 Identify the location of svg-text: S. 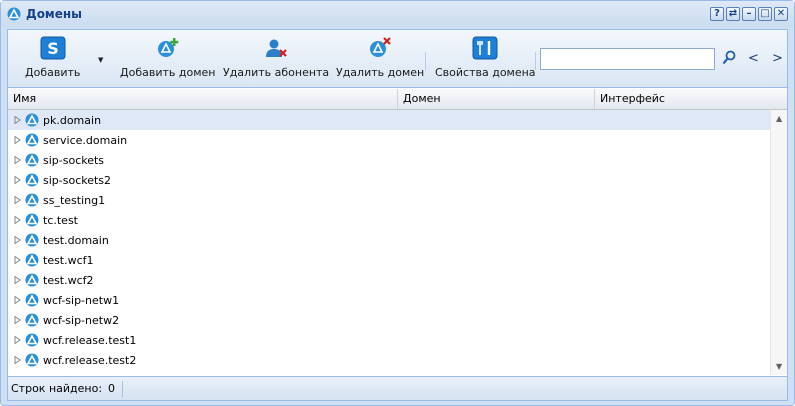
(53, 48).